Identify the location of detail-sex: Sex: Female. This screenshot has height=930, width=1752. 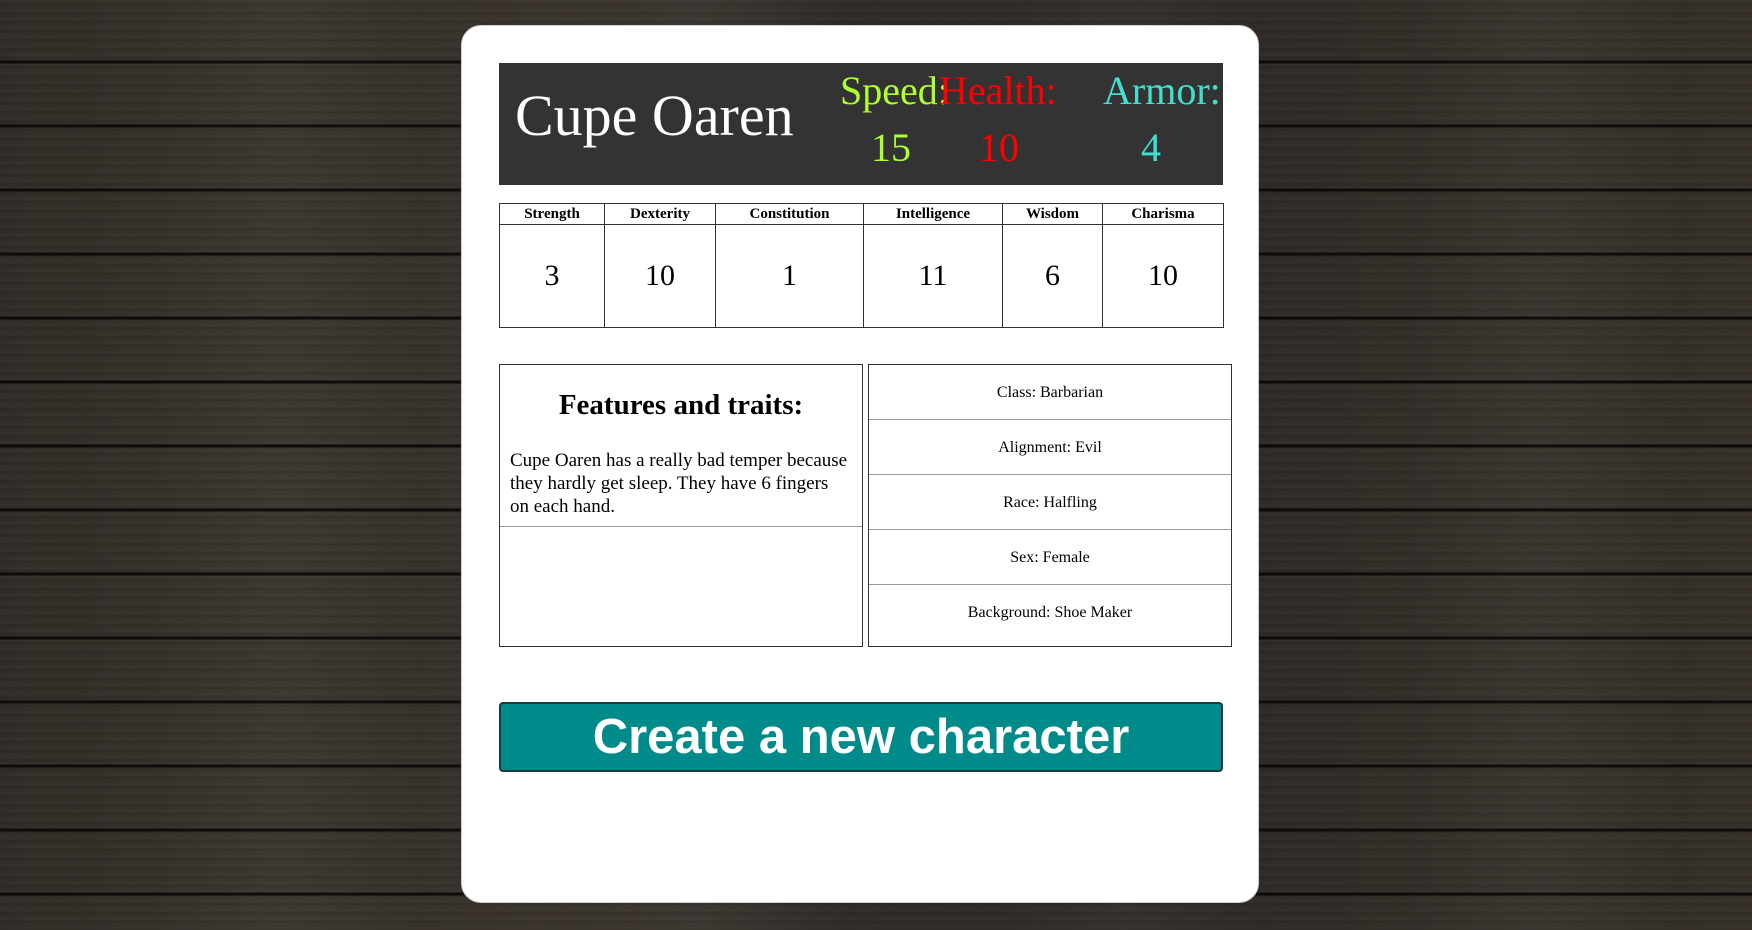
(1050, 557).